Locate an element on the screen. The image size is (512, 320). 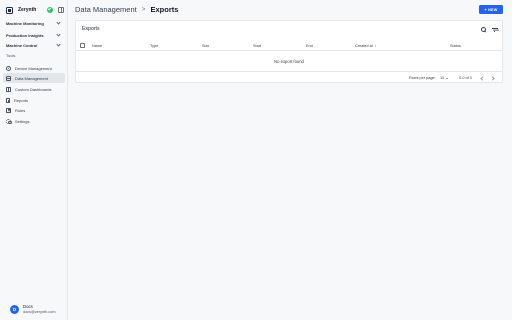
card-title: Exports is located at coordinates (91, 29).